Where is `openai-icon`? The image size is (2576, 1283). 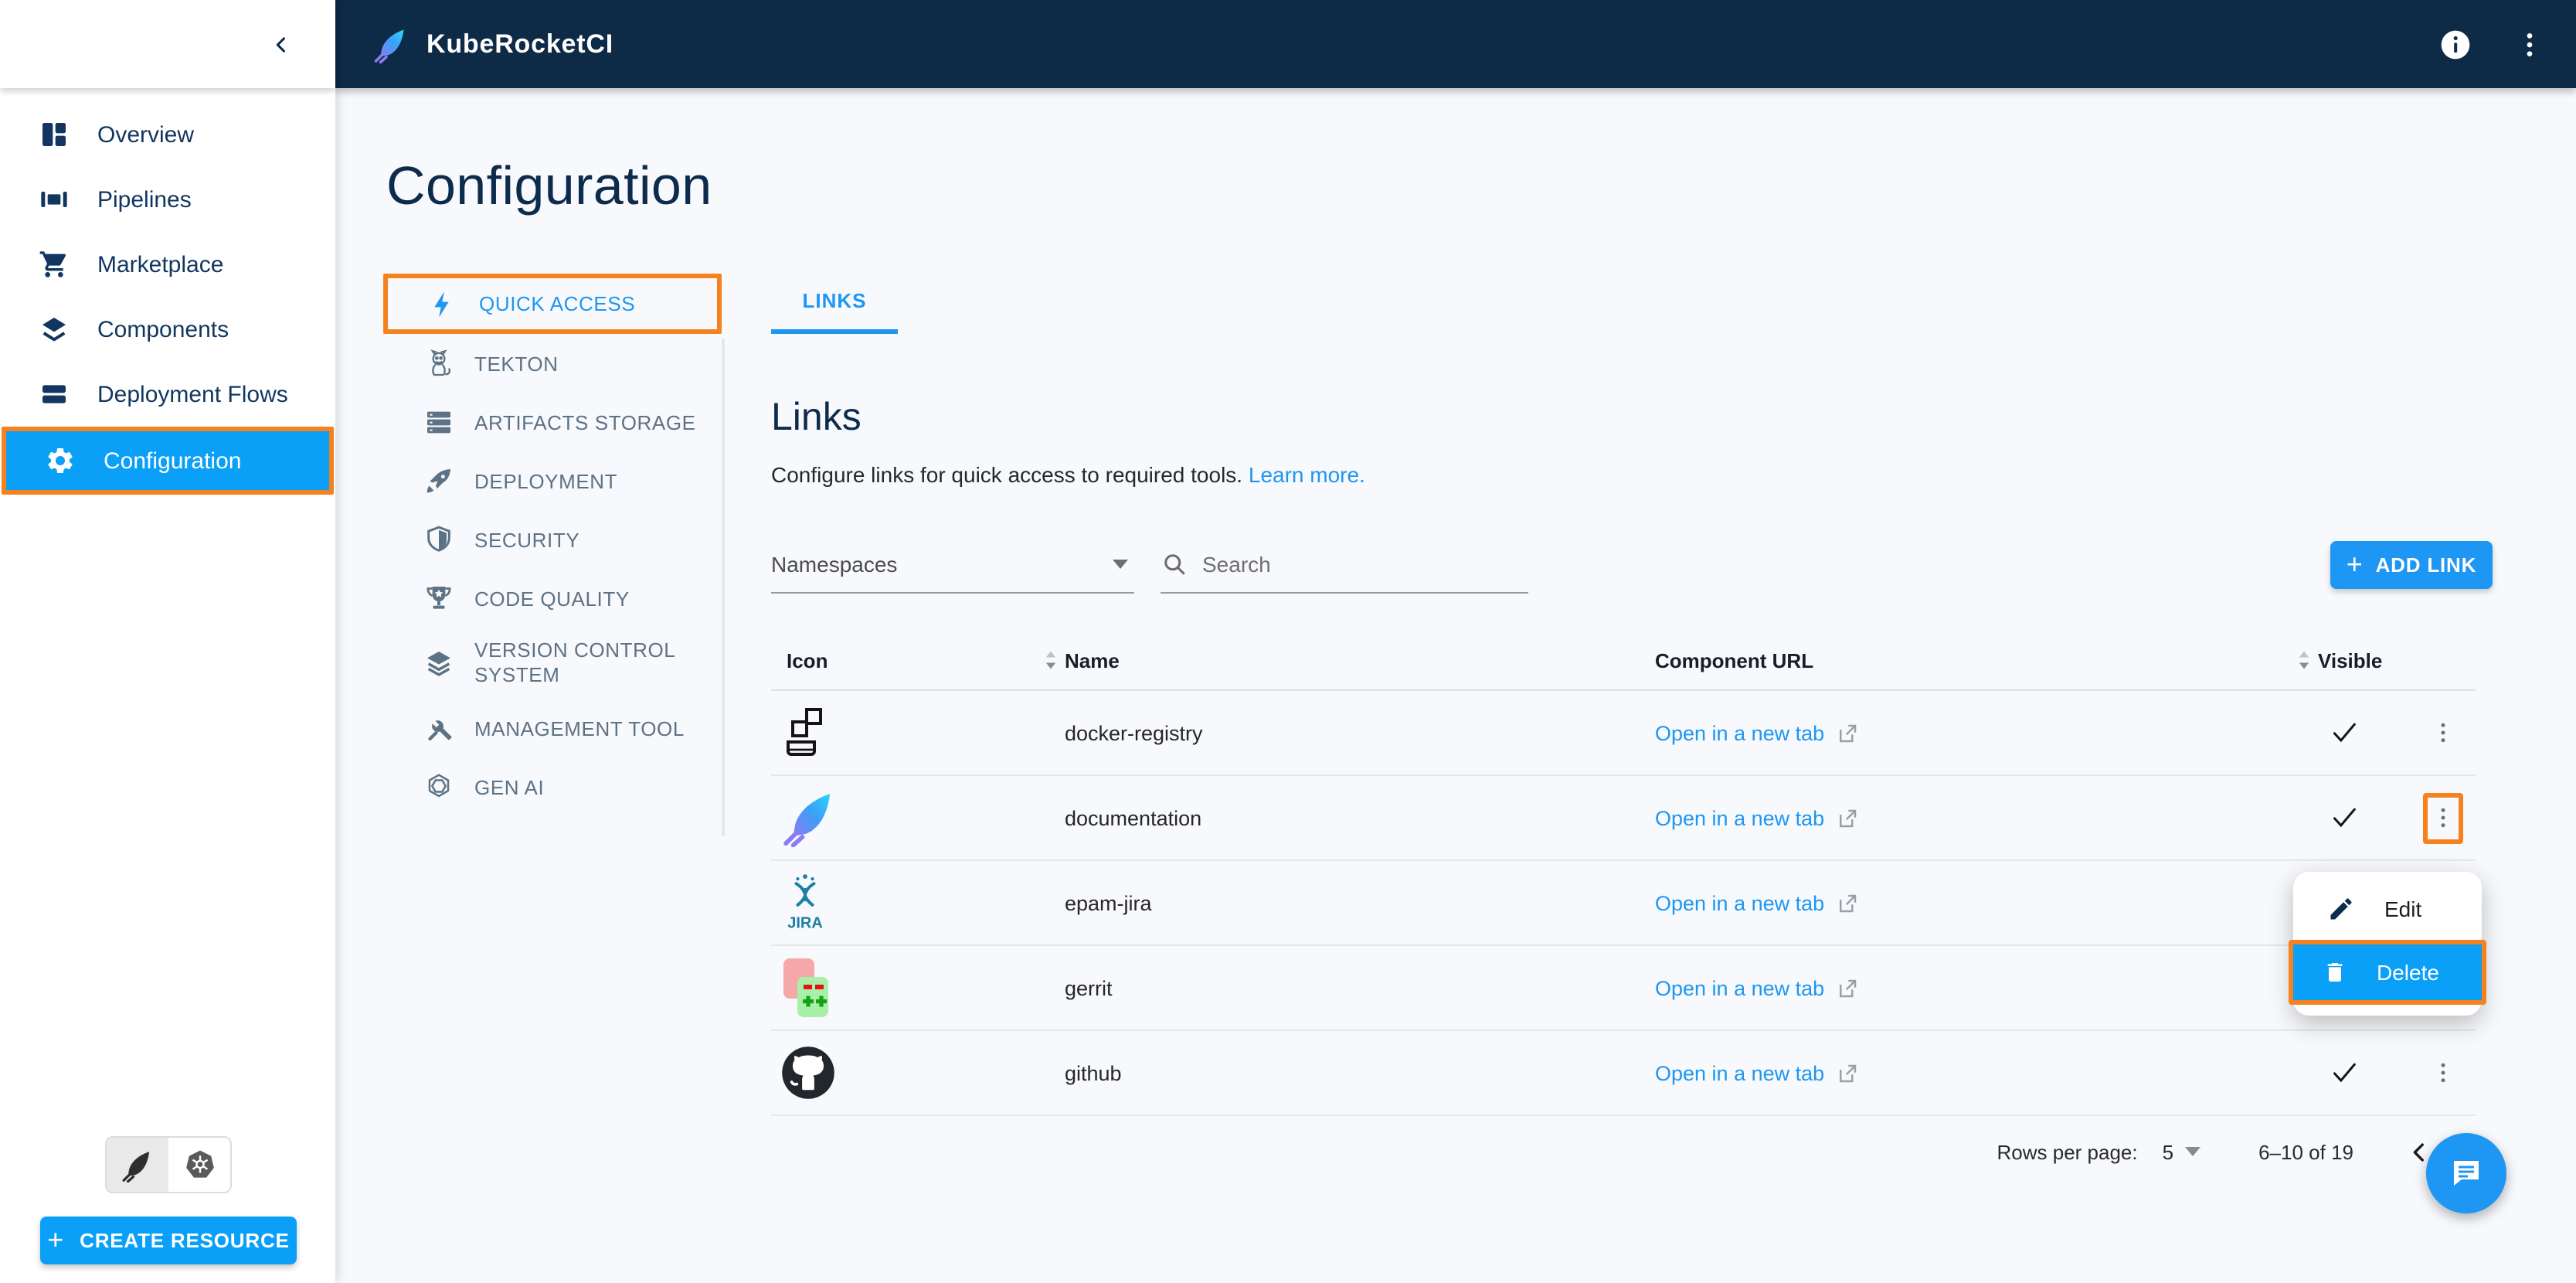 openai-icon is located at coordinates (438, 786).